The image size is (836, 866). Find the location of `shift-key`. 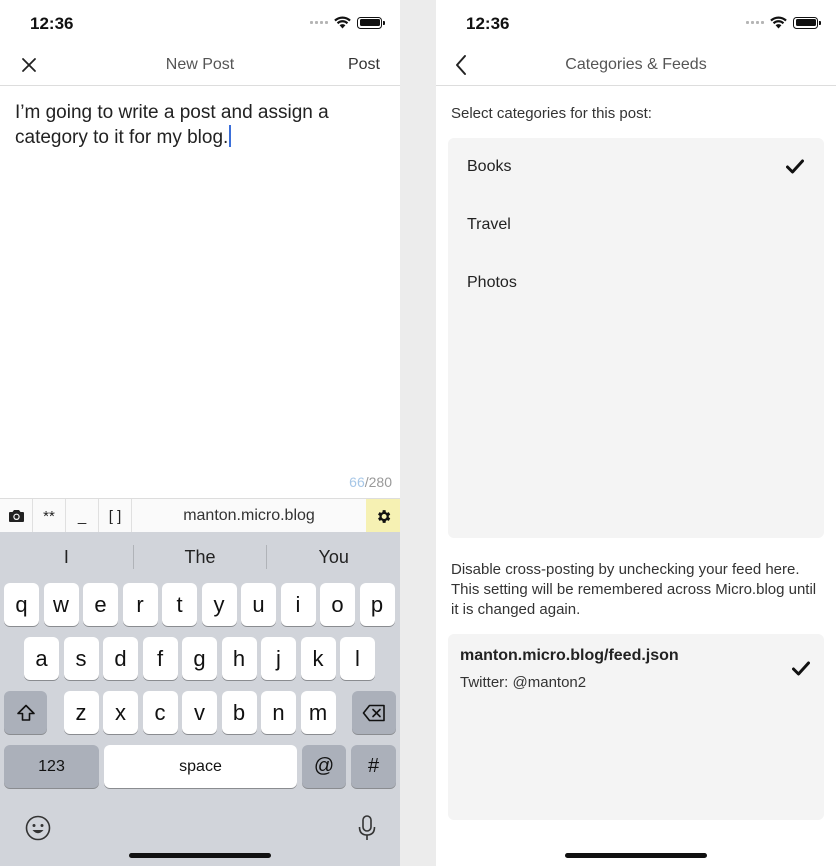

shift-key is located at coordinates (25, 712).